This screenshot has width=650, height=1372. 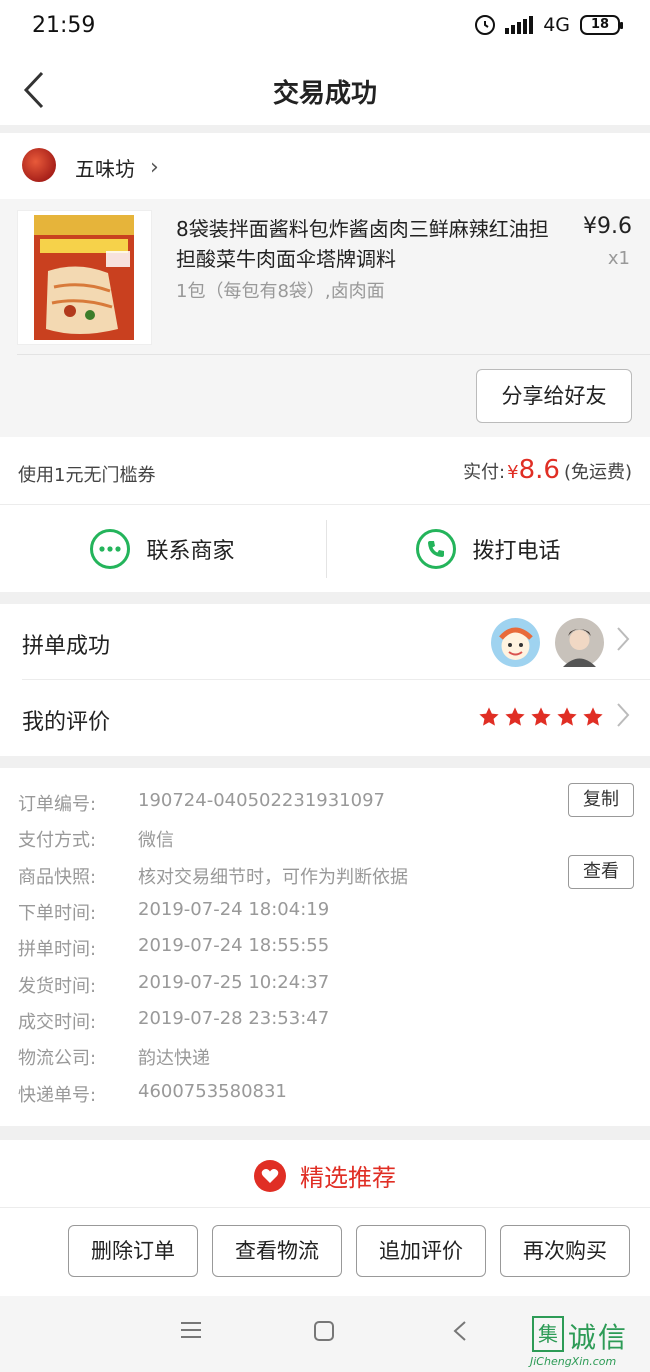 What do you see at coordinates (57, 913) in the screenshot?
I see `info-label: 下单时间:` at bounding box center [57, 913].